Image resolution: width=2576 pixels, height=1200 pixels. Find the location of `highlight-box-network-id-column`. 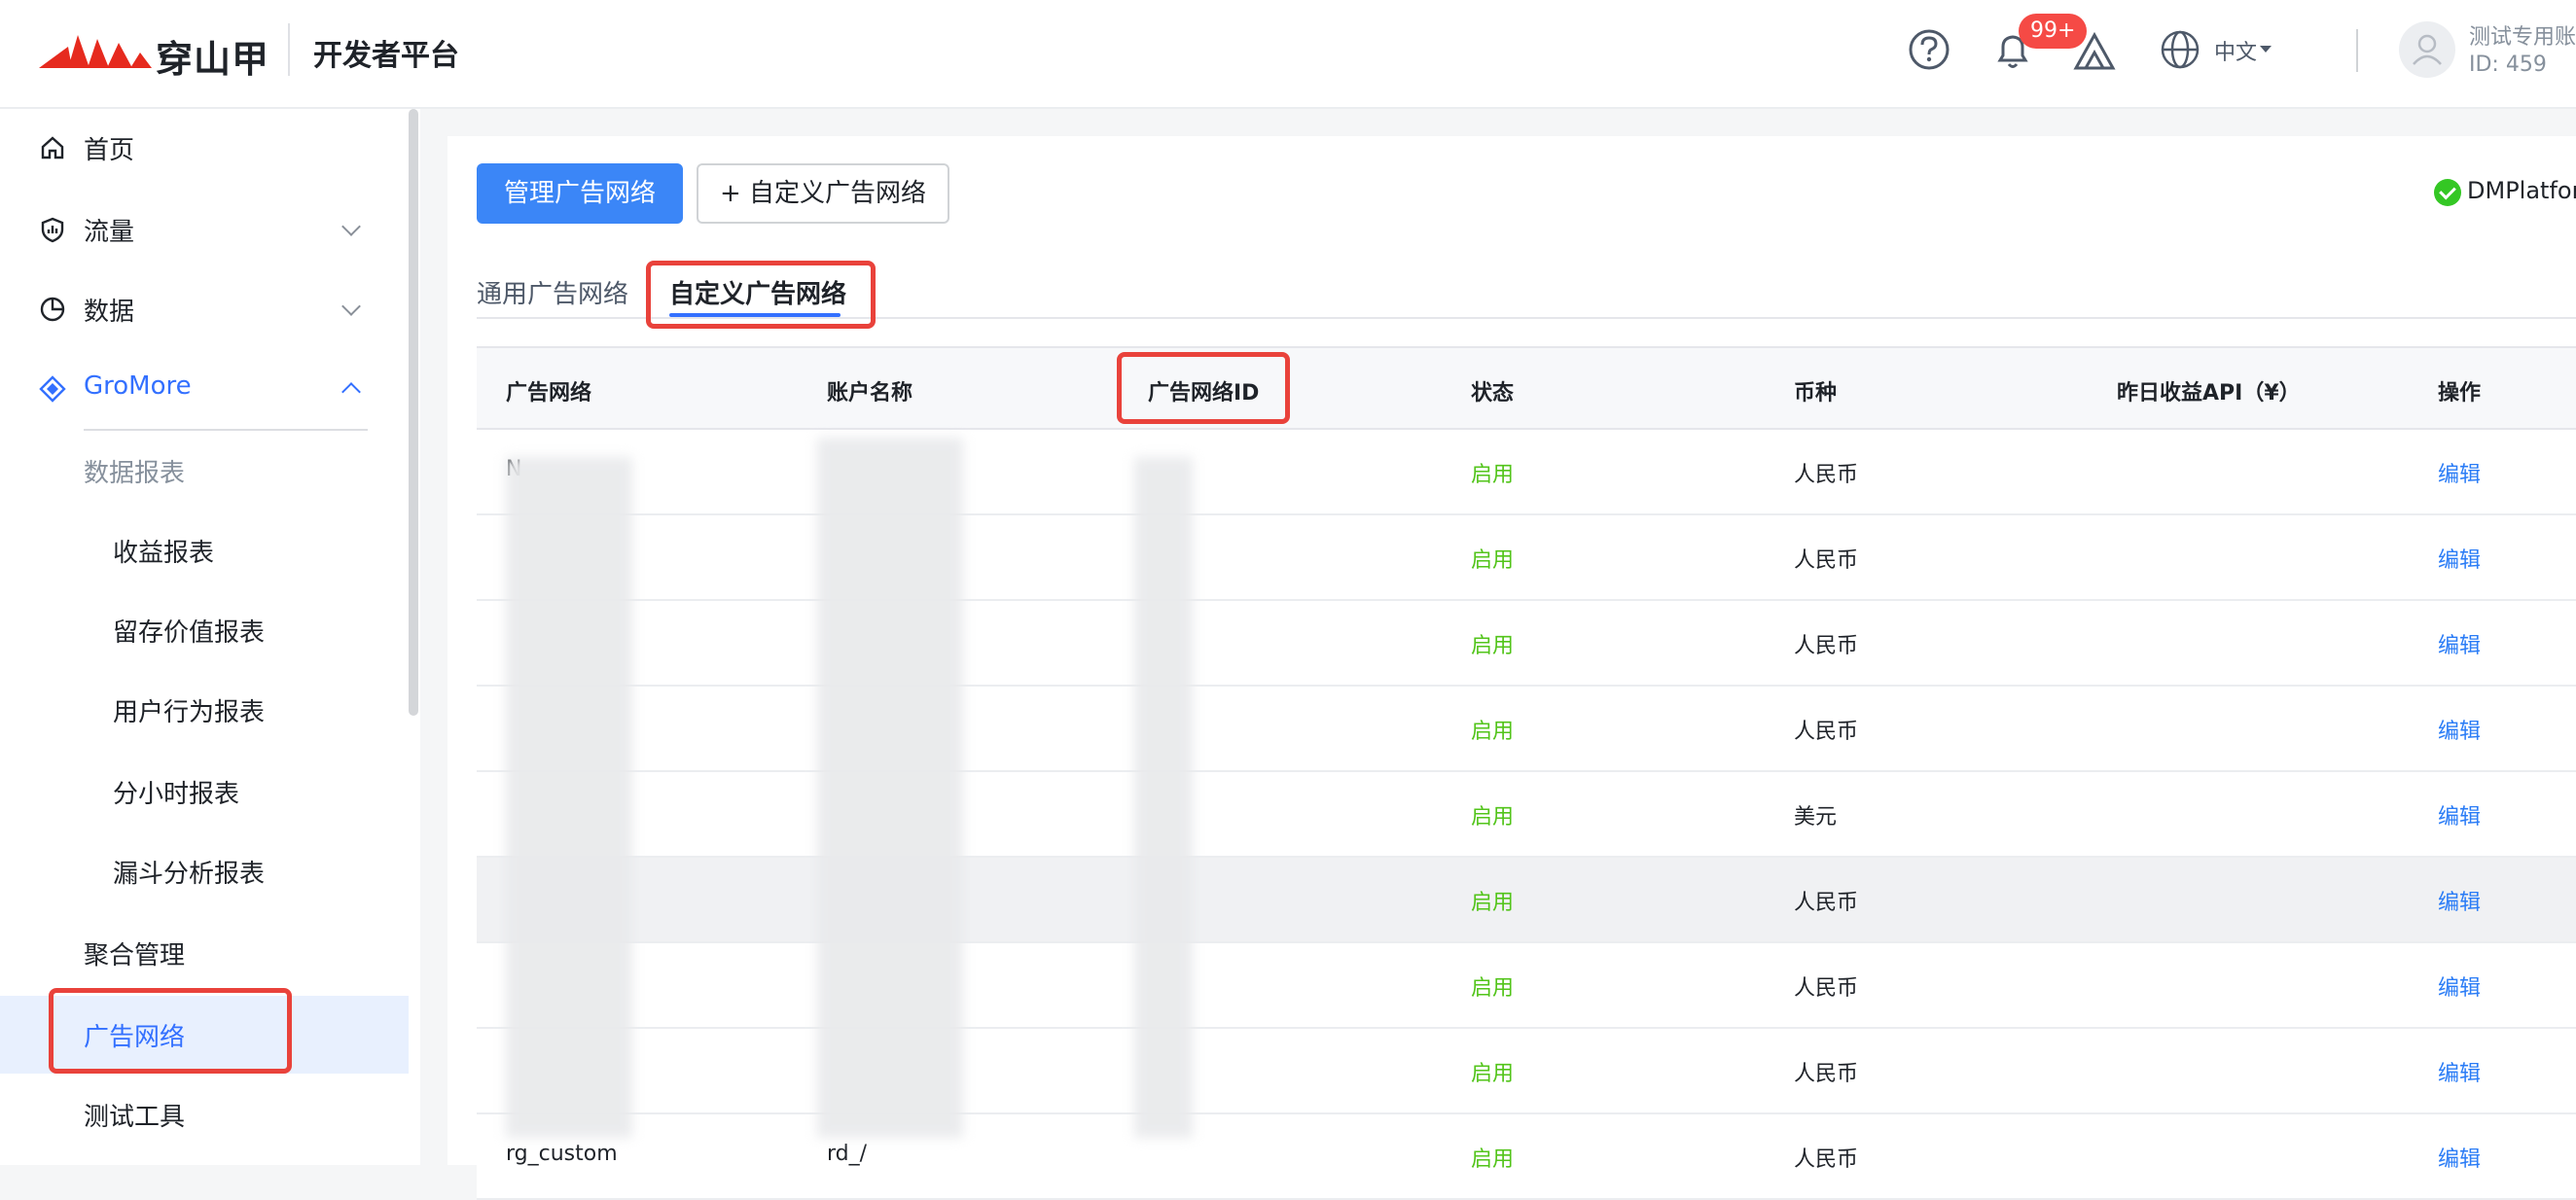

highlight-box-network-id-column is located at coordinates (1203, 388).